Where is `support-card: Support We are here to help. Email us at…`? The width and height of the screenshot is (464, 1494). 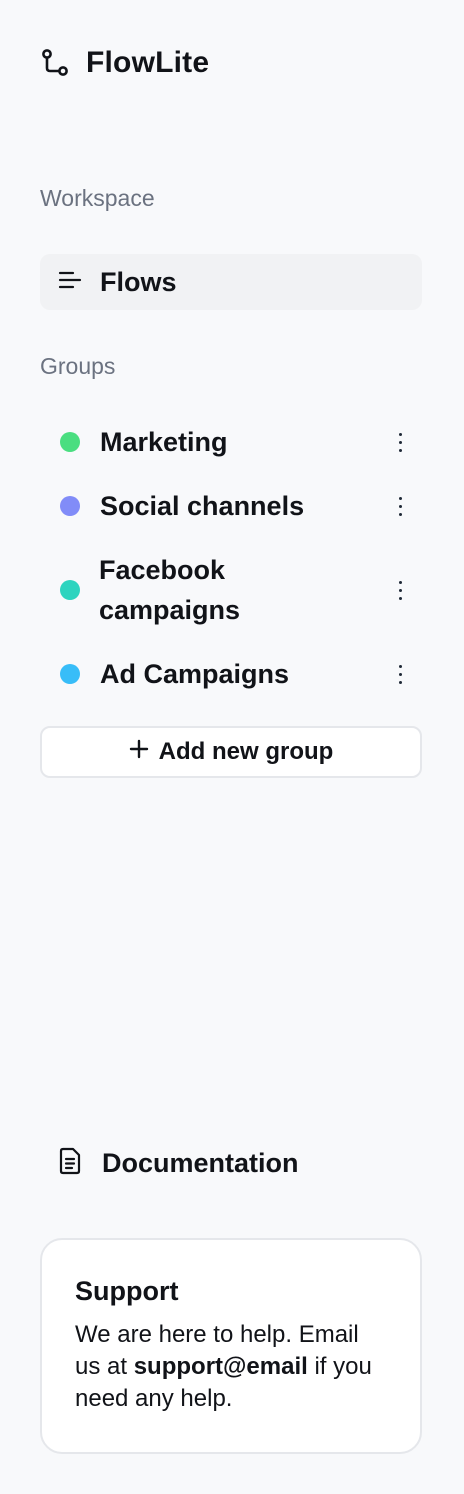
support-card: Support We are here to help. Email us at… is located at coordinates (231, 1346).